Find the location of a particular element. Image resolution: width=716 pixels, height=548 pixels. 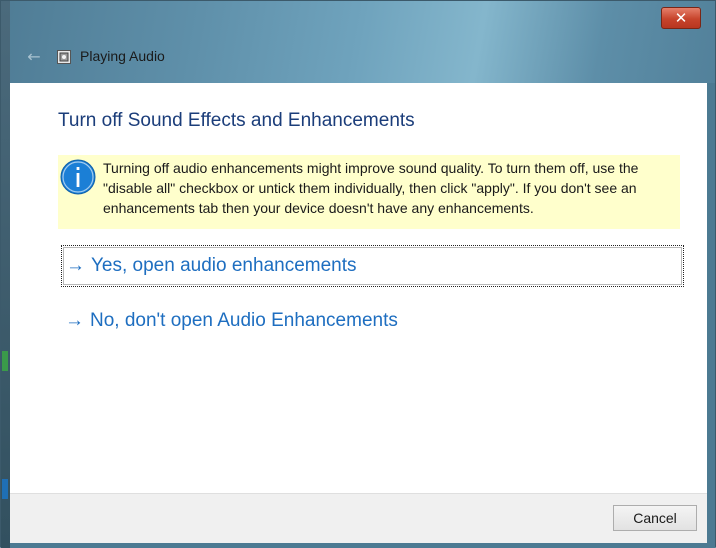

option-label: Yes, open audio enhancements is located at coordinates (224, 265).